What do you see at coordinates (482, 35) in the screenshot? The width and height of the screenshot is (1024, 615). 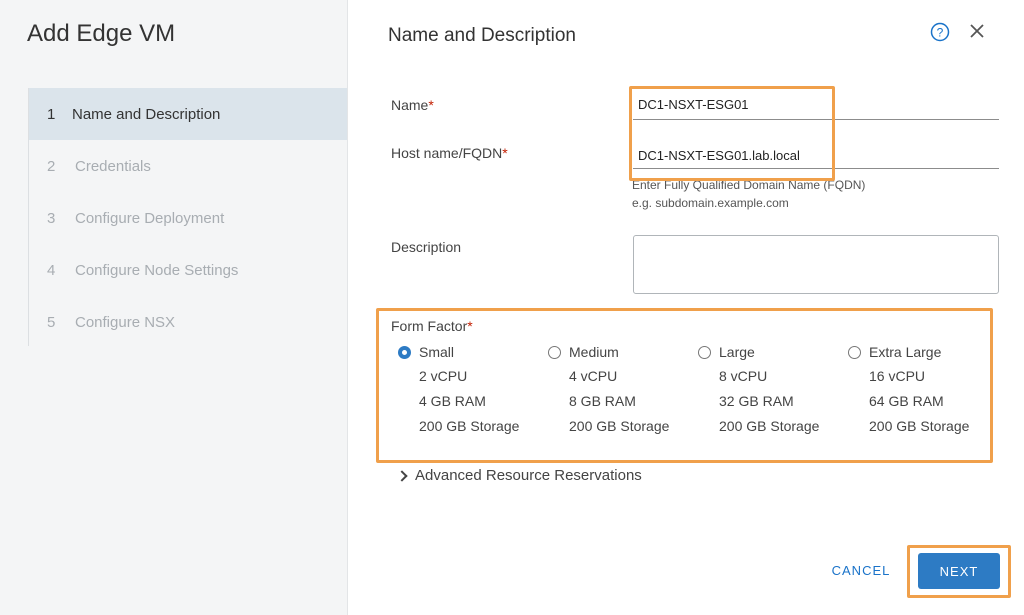 I see `page-title: Name and Description` at bounding box center [482, 35].